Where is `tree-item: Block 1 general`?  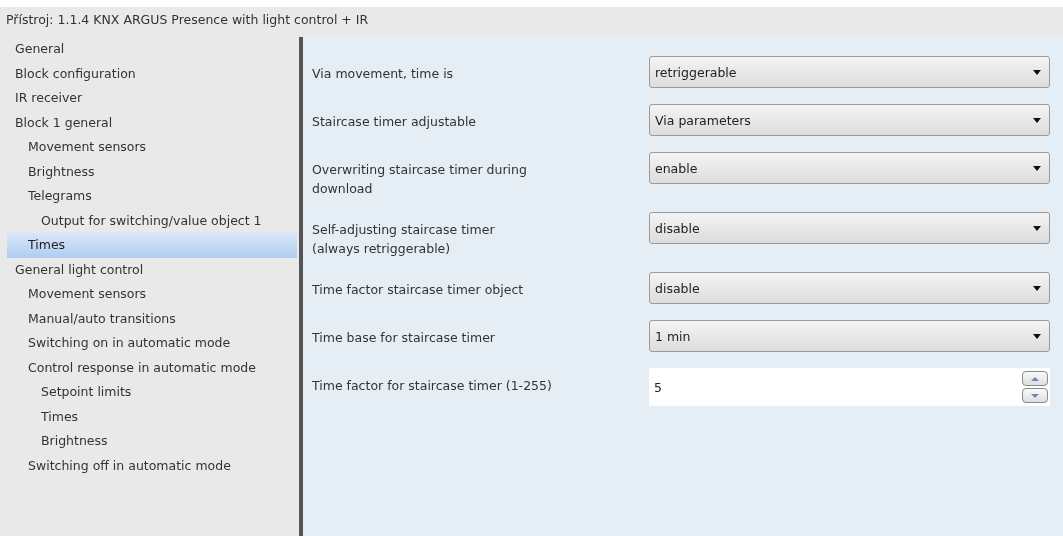
tree-item: Block 1 general is located at coordinates (152, 122).